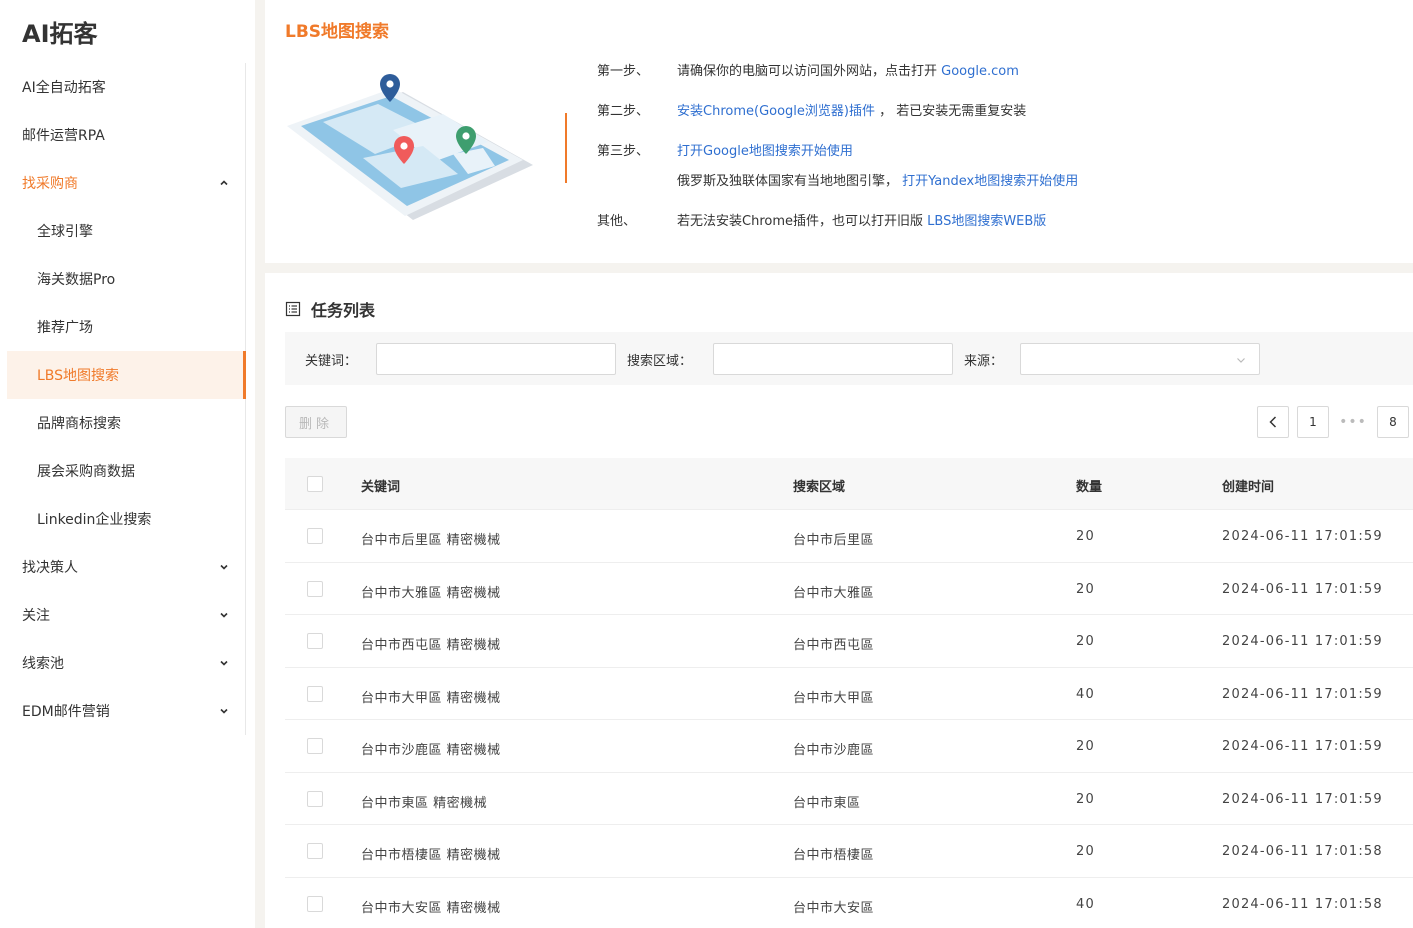 Image resolution: width=1413 pixels, height=928 pixels. What do you see at coordinates (126, 423) in the screenshot?
I see `sidebar-item-brand-search: 品牌商标搜索` at bounding box center [126, 423].